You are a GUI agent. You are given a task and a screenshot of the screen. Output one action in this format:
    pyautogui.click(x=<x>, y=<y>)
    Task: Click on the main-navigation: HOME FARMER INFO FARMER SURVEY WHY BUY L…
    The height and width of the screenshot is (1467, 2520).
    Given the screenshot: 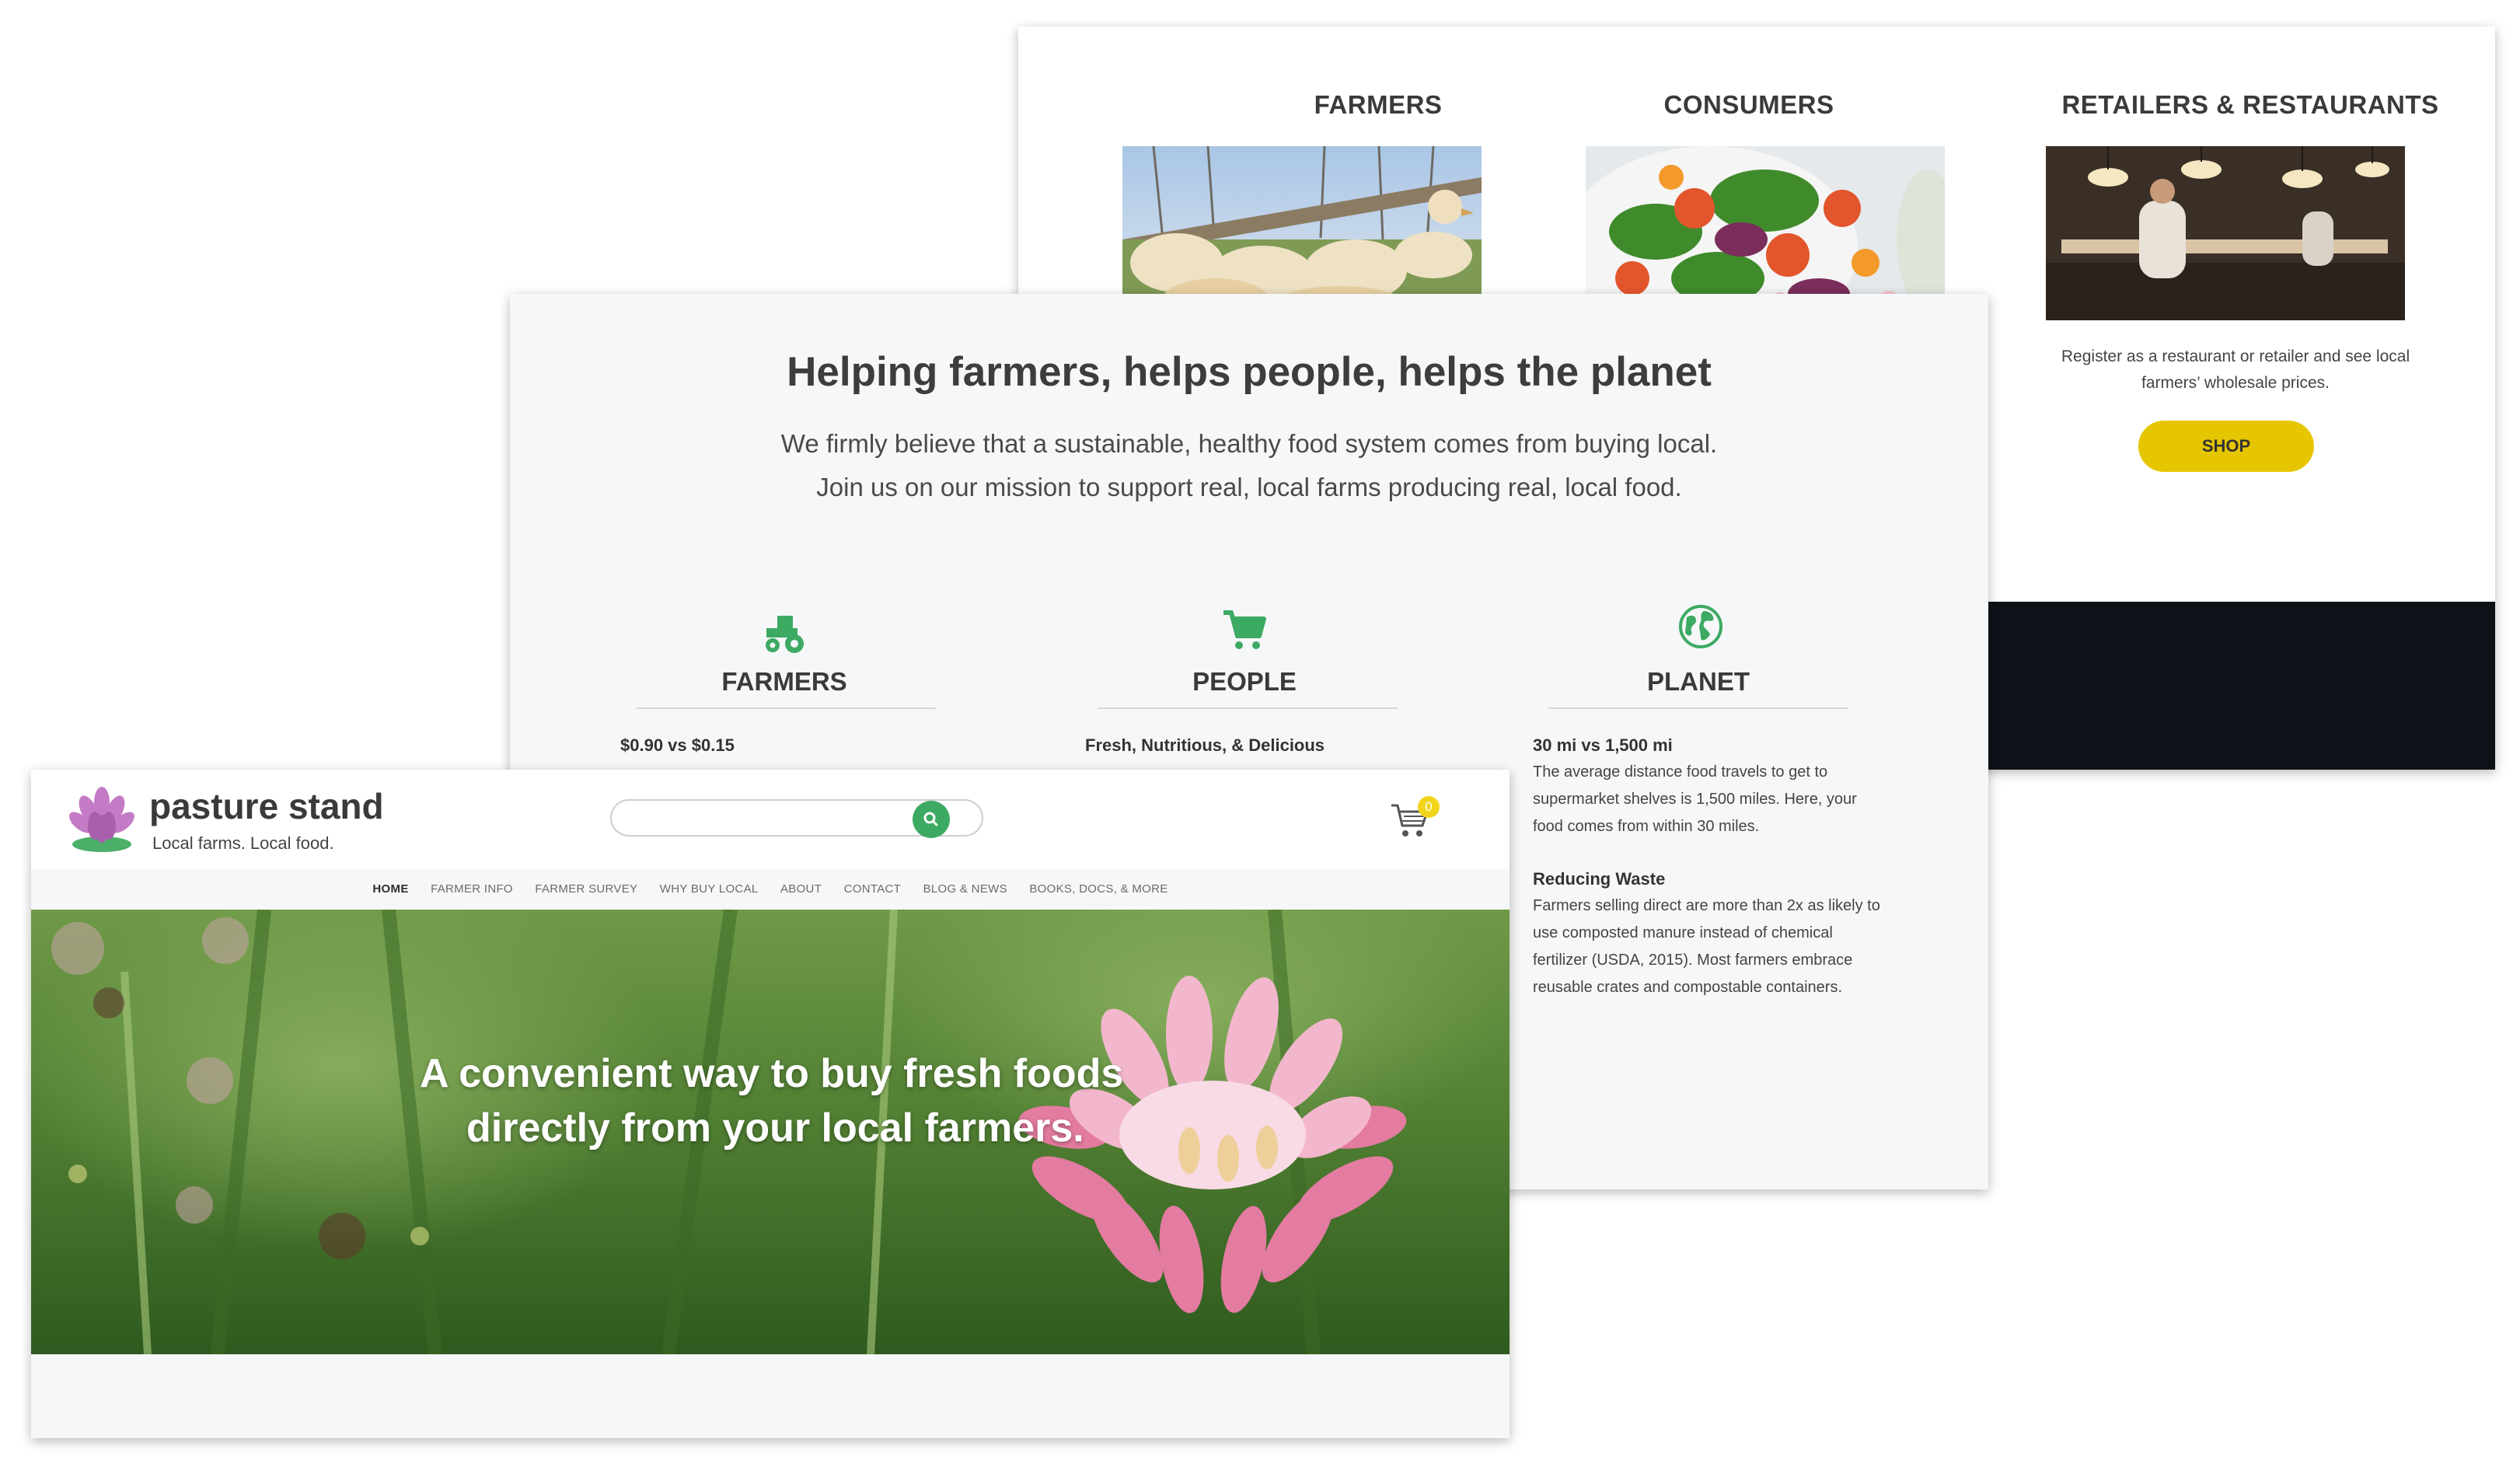 What is the action you would take?
    pyautogui.click(x=770, y=889)
    